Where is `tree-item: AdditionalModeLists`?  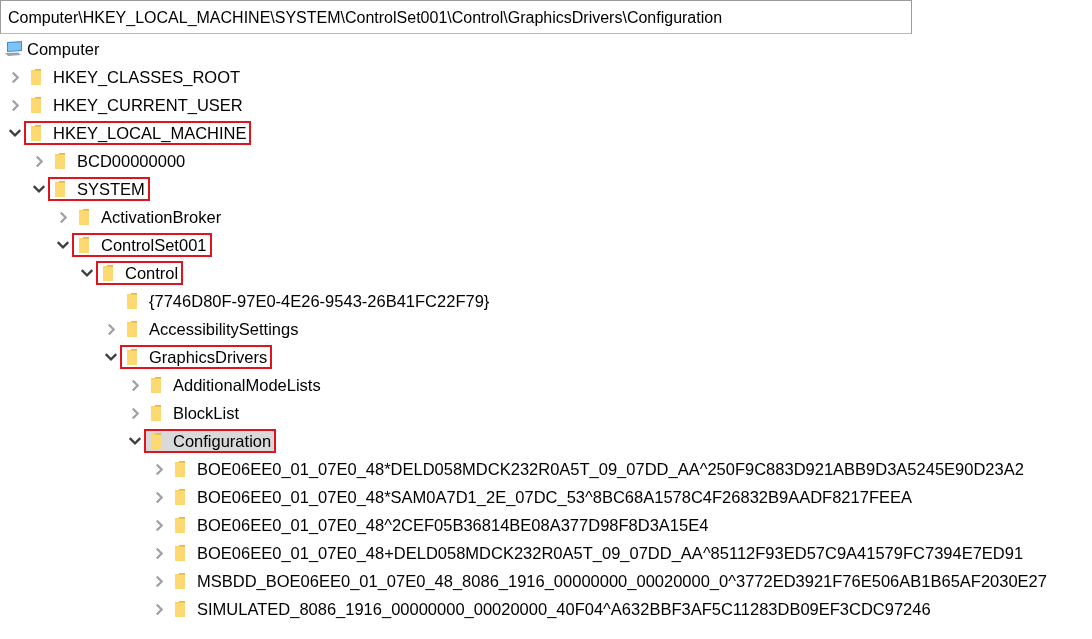 tree-item: AdditionalModeLists is located at coordinates (235, 385).